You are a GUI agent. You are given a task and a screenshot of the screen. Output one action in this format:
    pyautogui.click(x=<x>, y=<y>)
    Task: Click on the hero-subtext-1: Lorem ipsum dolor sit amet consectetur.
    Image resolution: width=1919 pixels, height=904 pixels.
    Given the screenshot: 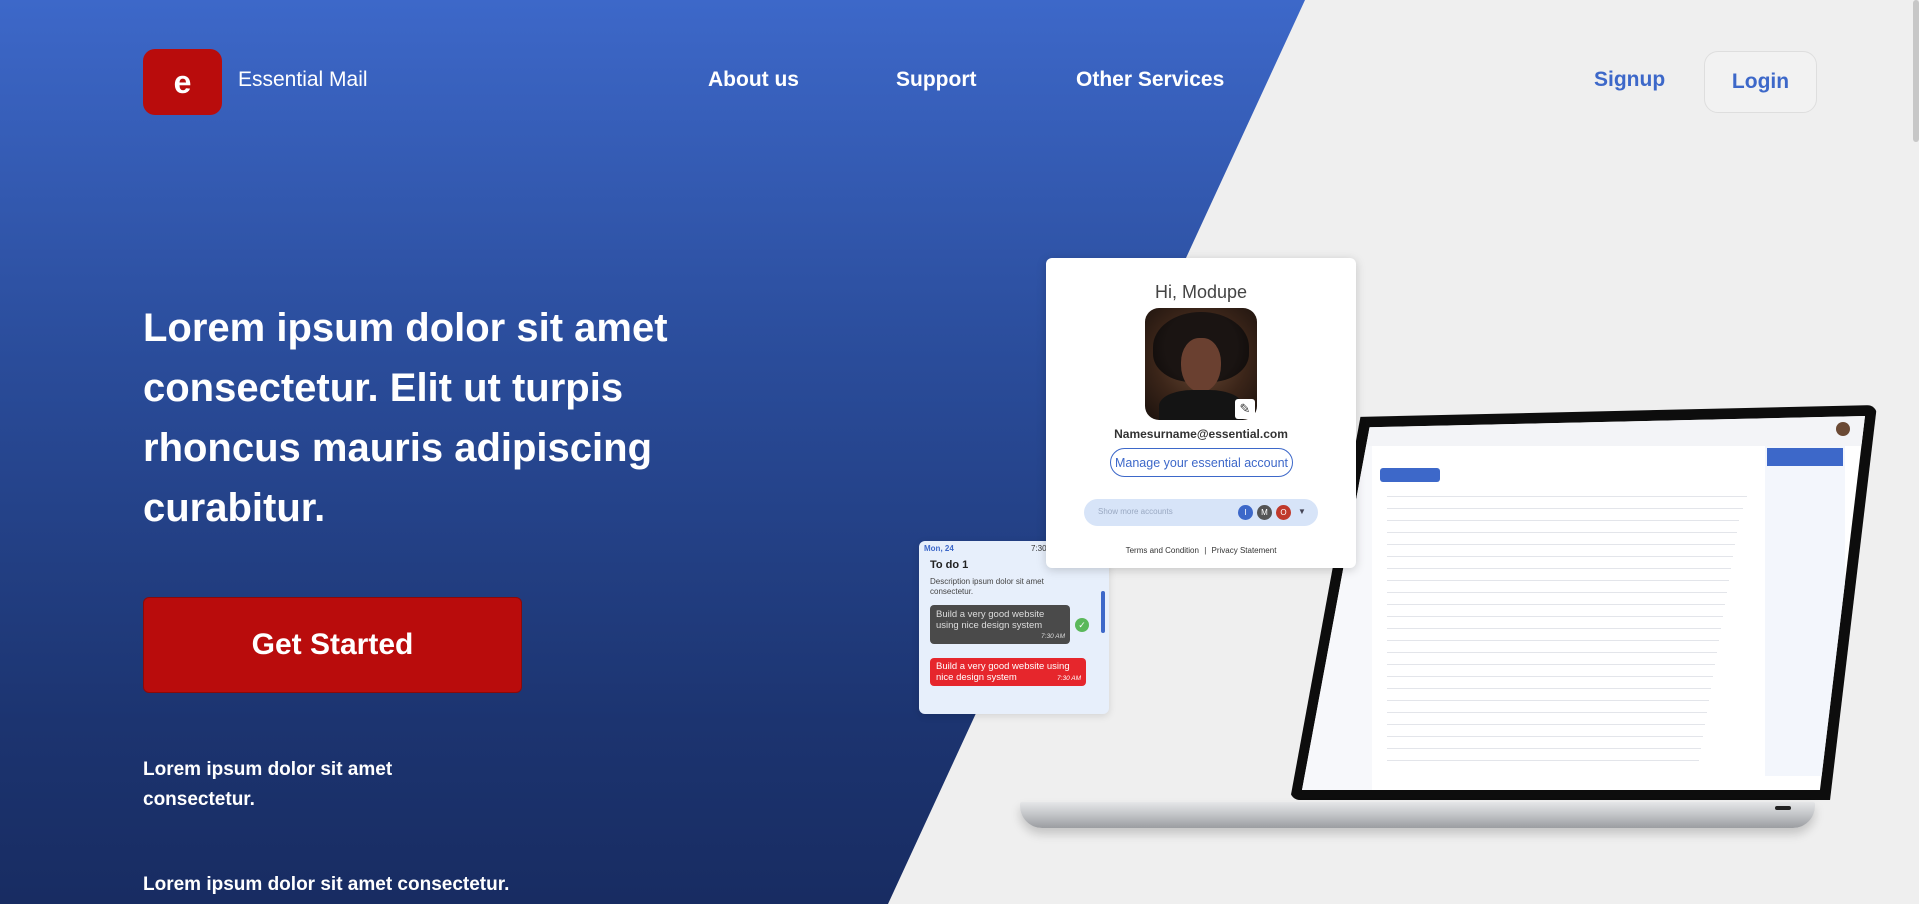 What is the action you would take?
    pyautogui.click(x=268, y=784)
    